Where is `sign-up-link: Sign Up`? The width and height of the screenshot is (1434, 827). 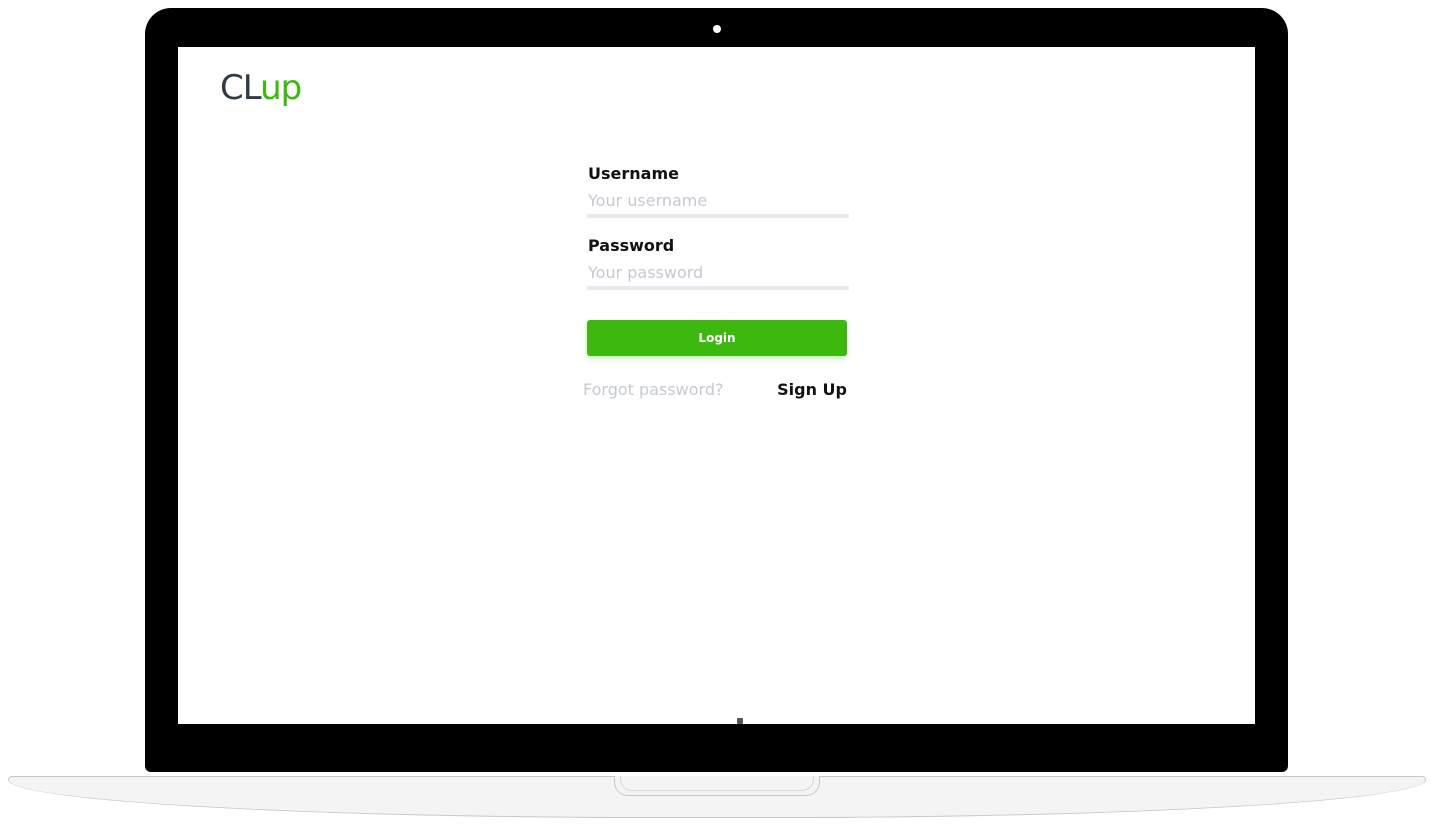
sign-up-link: Sign Up is located at coordinates (812, 389).